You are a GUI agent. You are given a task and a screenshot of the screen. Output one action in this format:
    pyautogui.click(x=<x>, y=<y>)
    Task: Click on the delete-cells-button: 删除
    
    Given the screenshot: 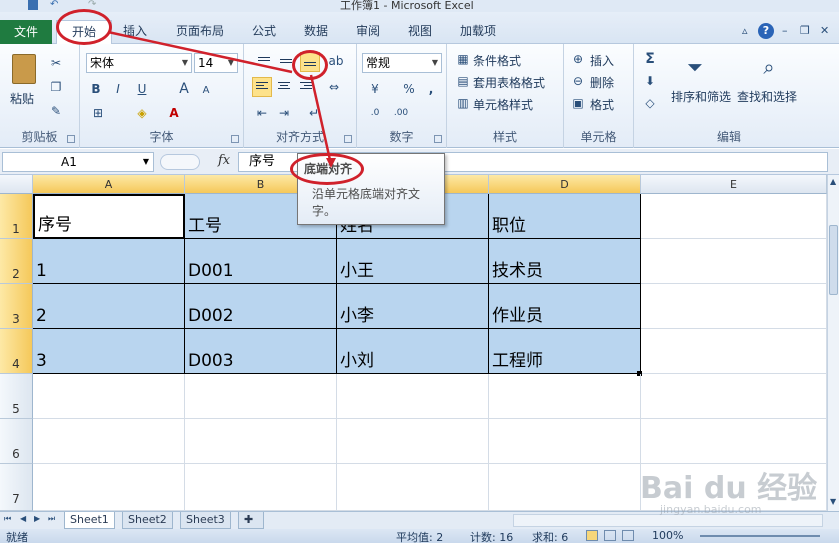 What is the action you would take?
    pyautogui.click(x=602, y=82)
    